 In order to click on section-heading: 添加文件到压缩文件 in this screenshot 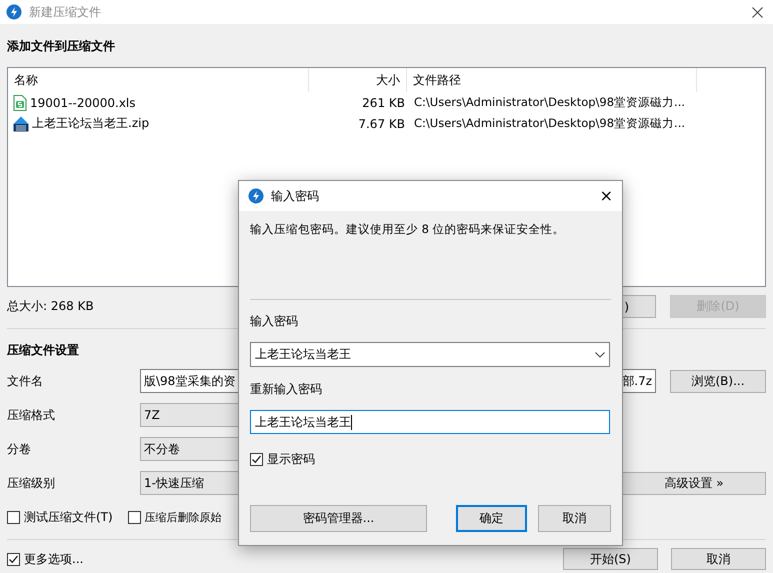, I will do `click(61, 46)`.